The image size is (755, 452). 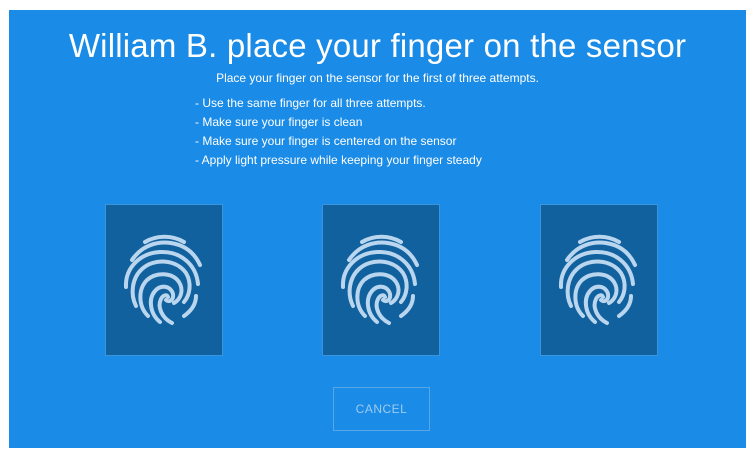 What do you see at coordinates (279, 122) in the screenshot?
I see `instruction-item: - Make sure your finger is clean` at bounding box center [279, 122].